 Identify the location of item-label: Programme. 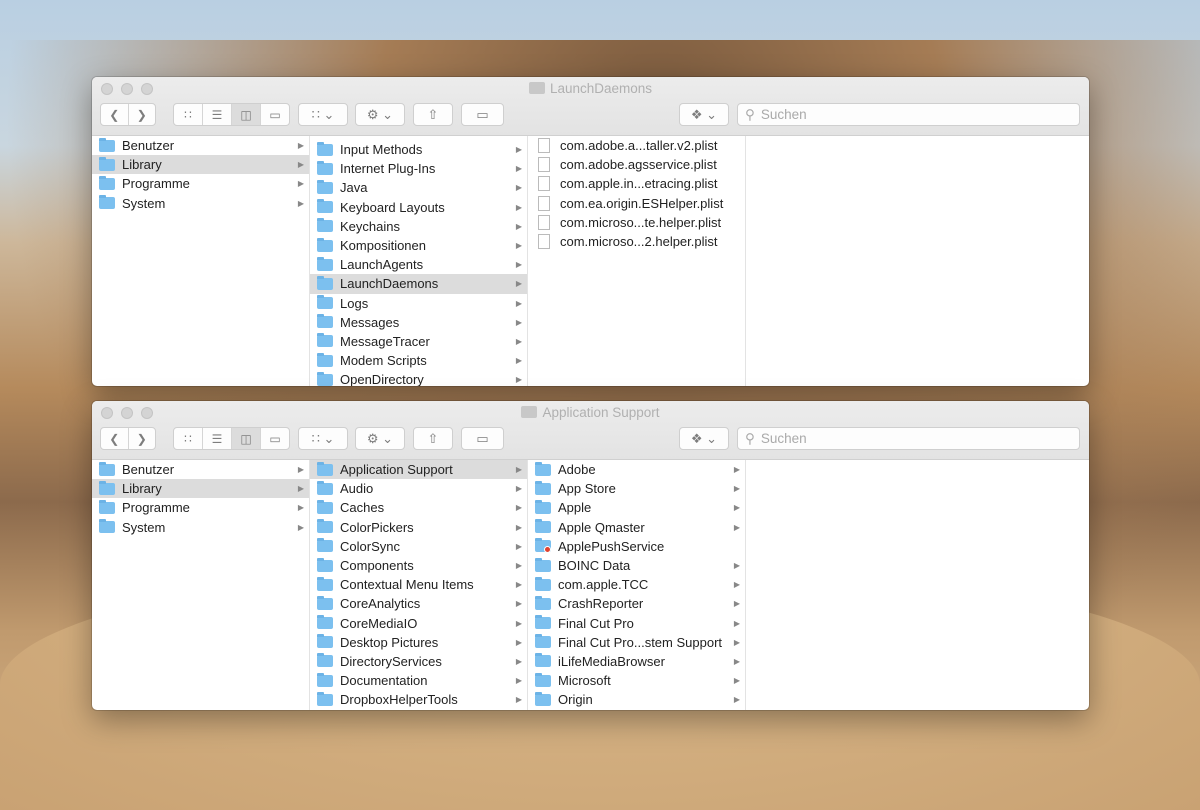
(156, 508).